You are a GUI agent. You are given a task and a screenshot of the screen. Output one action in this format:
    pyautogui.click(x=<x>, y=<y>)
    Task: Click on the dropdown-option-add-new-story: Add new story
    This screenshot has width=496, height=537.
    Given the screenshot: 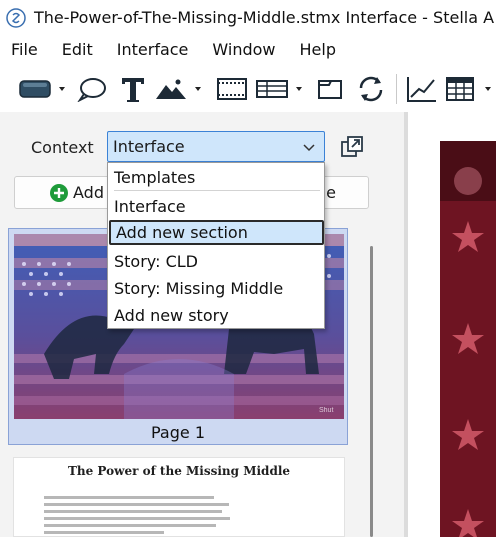 What is the action you would take?
    pyautogui.click(x=216, y=315)
    